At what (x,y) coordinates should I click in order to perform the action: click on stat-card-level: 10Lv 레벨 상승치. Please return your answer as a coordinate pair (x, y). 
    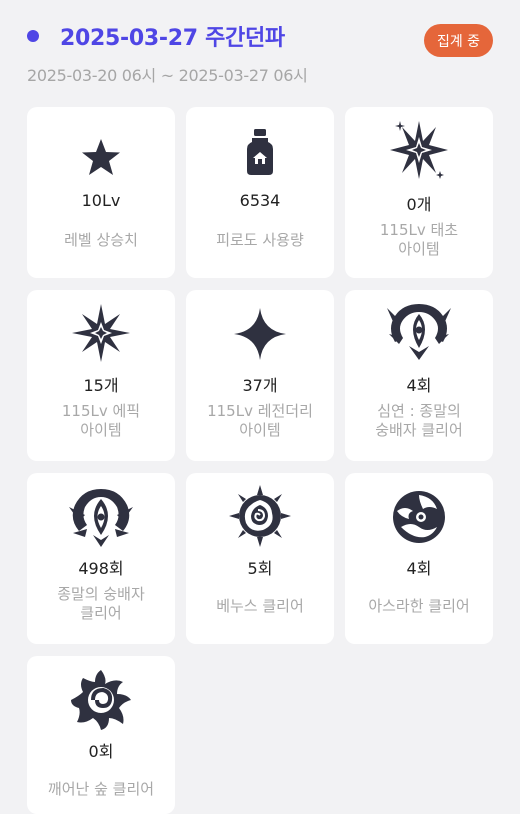
    Looking at the image, I should click on (101, 192).